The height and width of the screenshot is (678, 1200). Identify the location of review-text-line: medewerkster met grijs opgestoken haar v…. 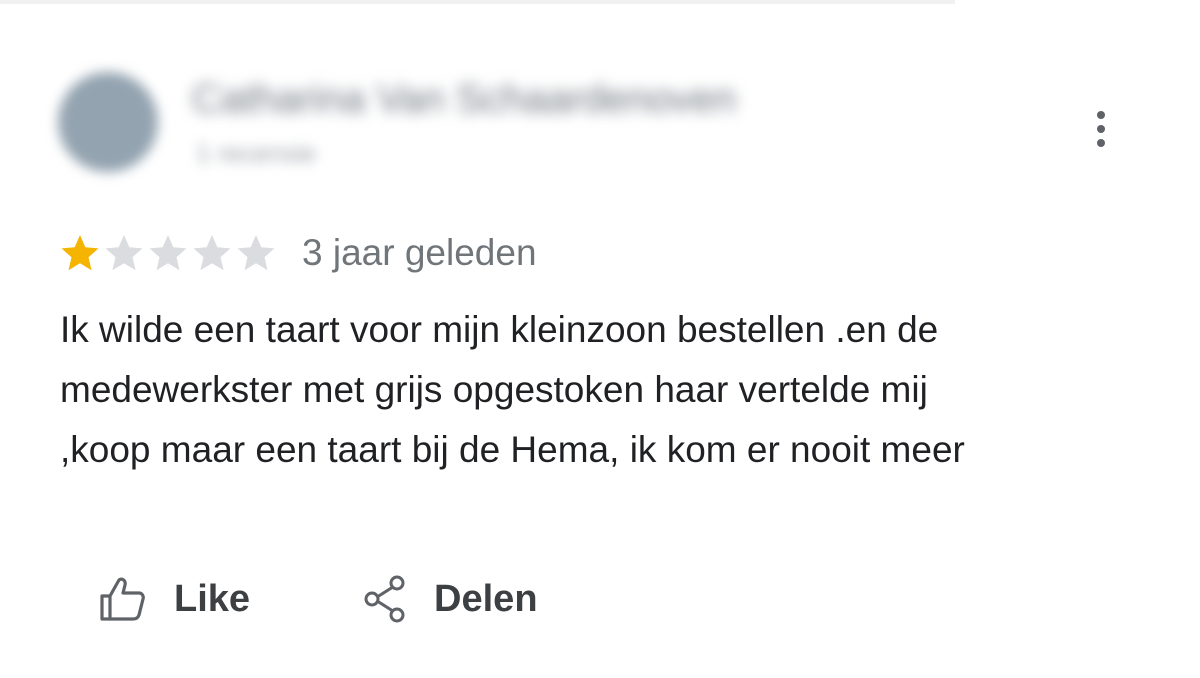
(494, 389).